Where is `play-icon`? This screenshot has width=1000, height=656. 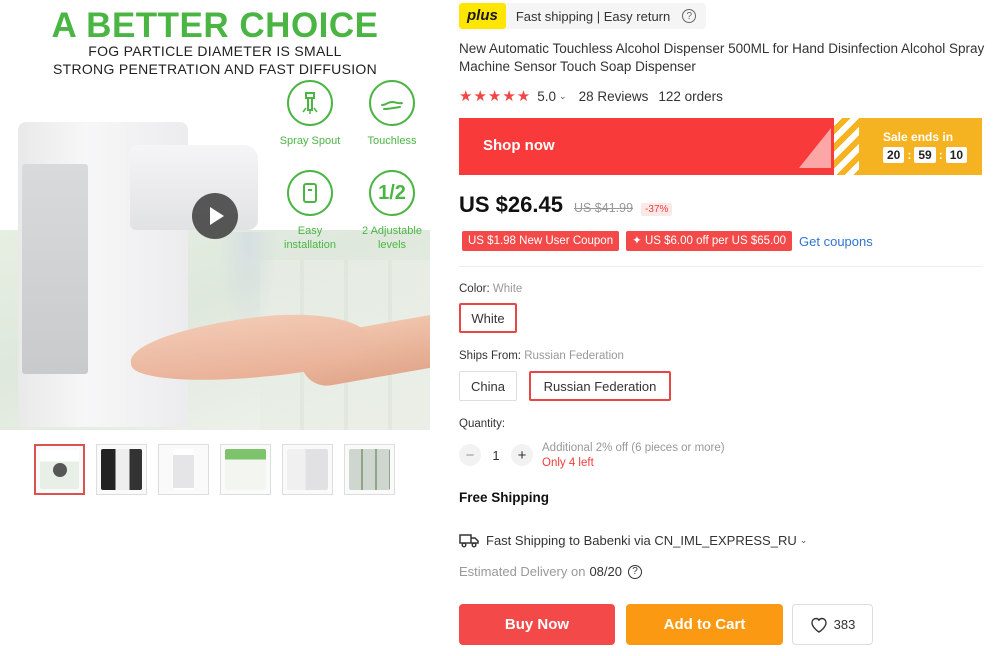
play-icon is located at coordinates (60, 470).